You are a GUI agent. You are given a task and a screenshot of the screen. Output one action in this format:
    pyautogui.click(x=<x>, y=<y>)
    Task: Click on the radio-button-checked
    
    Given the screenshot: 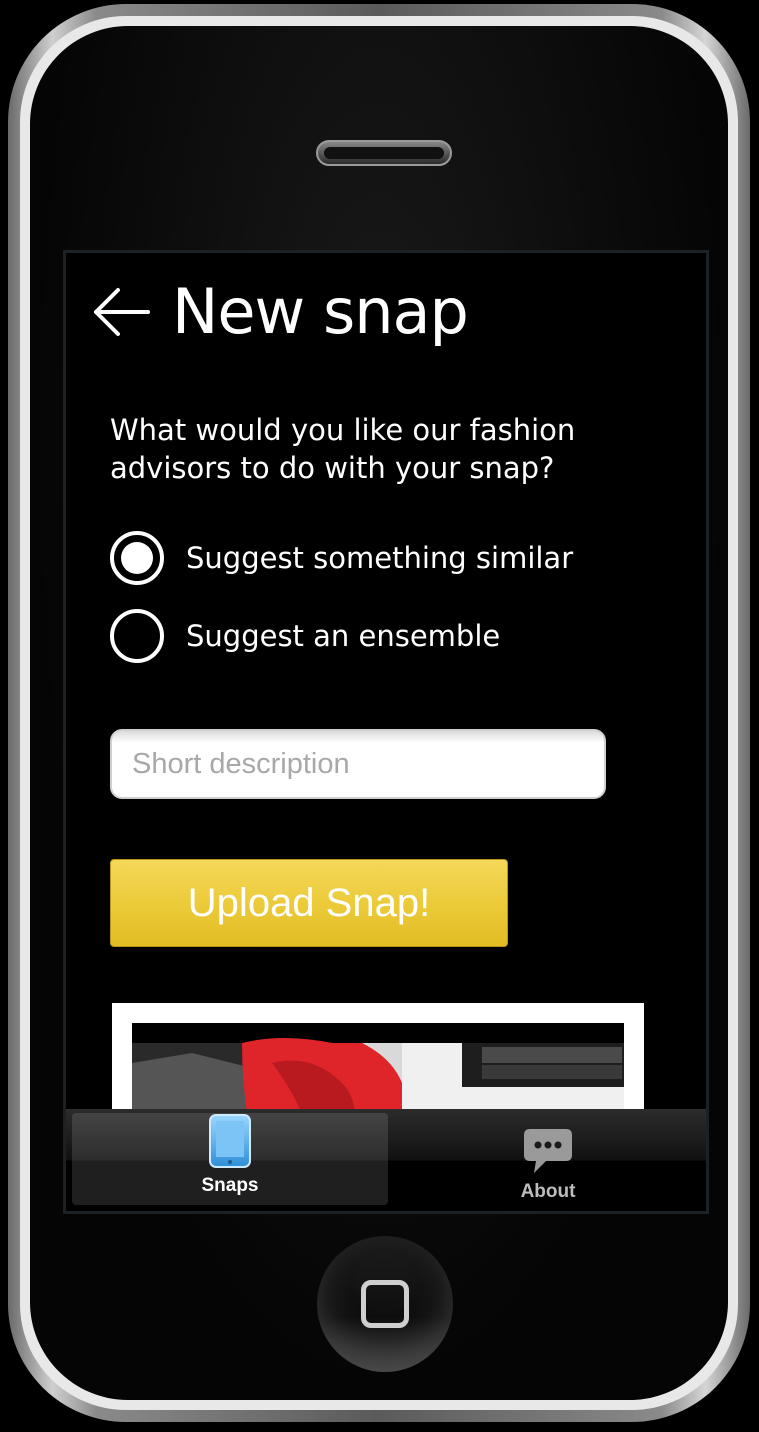 What is the action you would take?
    pyautogui.click(x=137, y=558)
    